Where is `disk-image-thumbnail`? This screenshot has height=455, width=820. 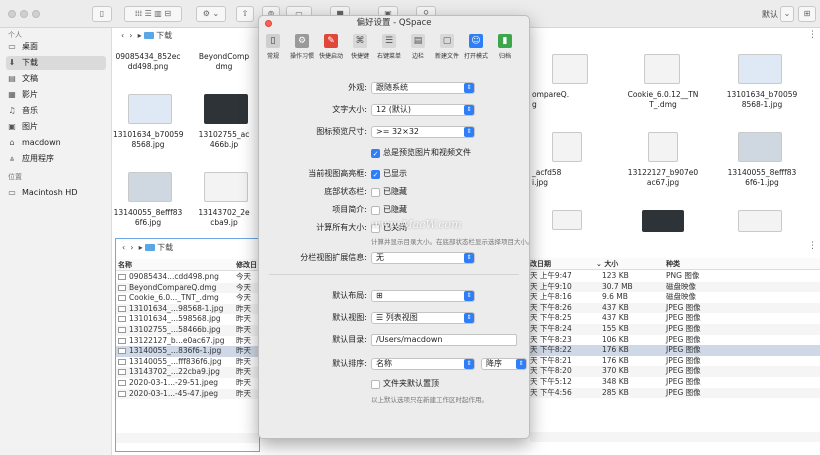 disk-image-thumbnail is located at coordinates (570, 69).